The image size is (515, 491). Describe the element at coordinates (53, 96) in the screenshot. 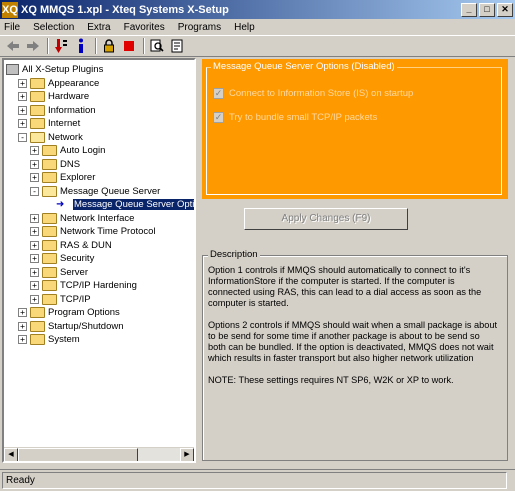

I see `tree-item: + Hardware` at that location.